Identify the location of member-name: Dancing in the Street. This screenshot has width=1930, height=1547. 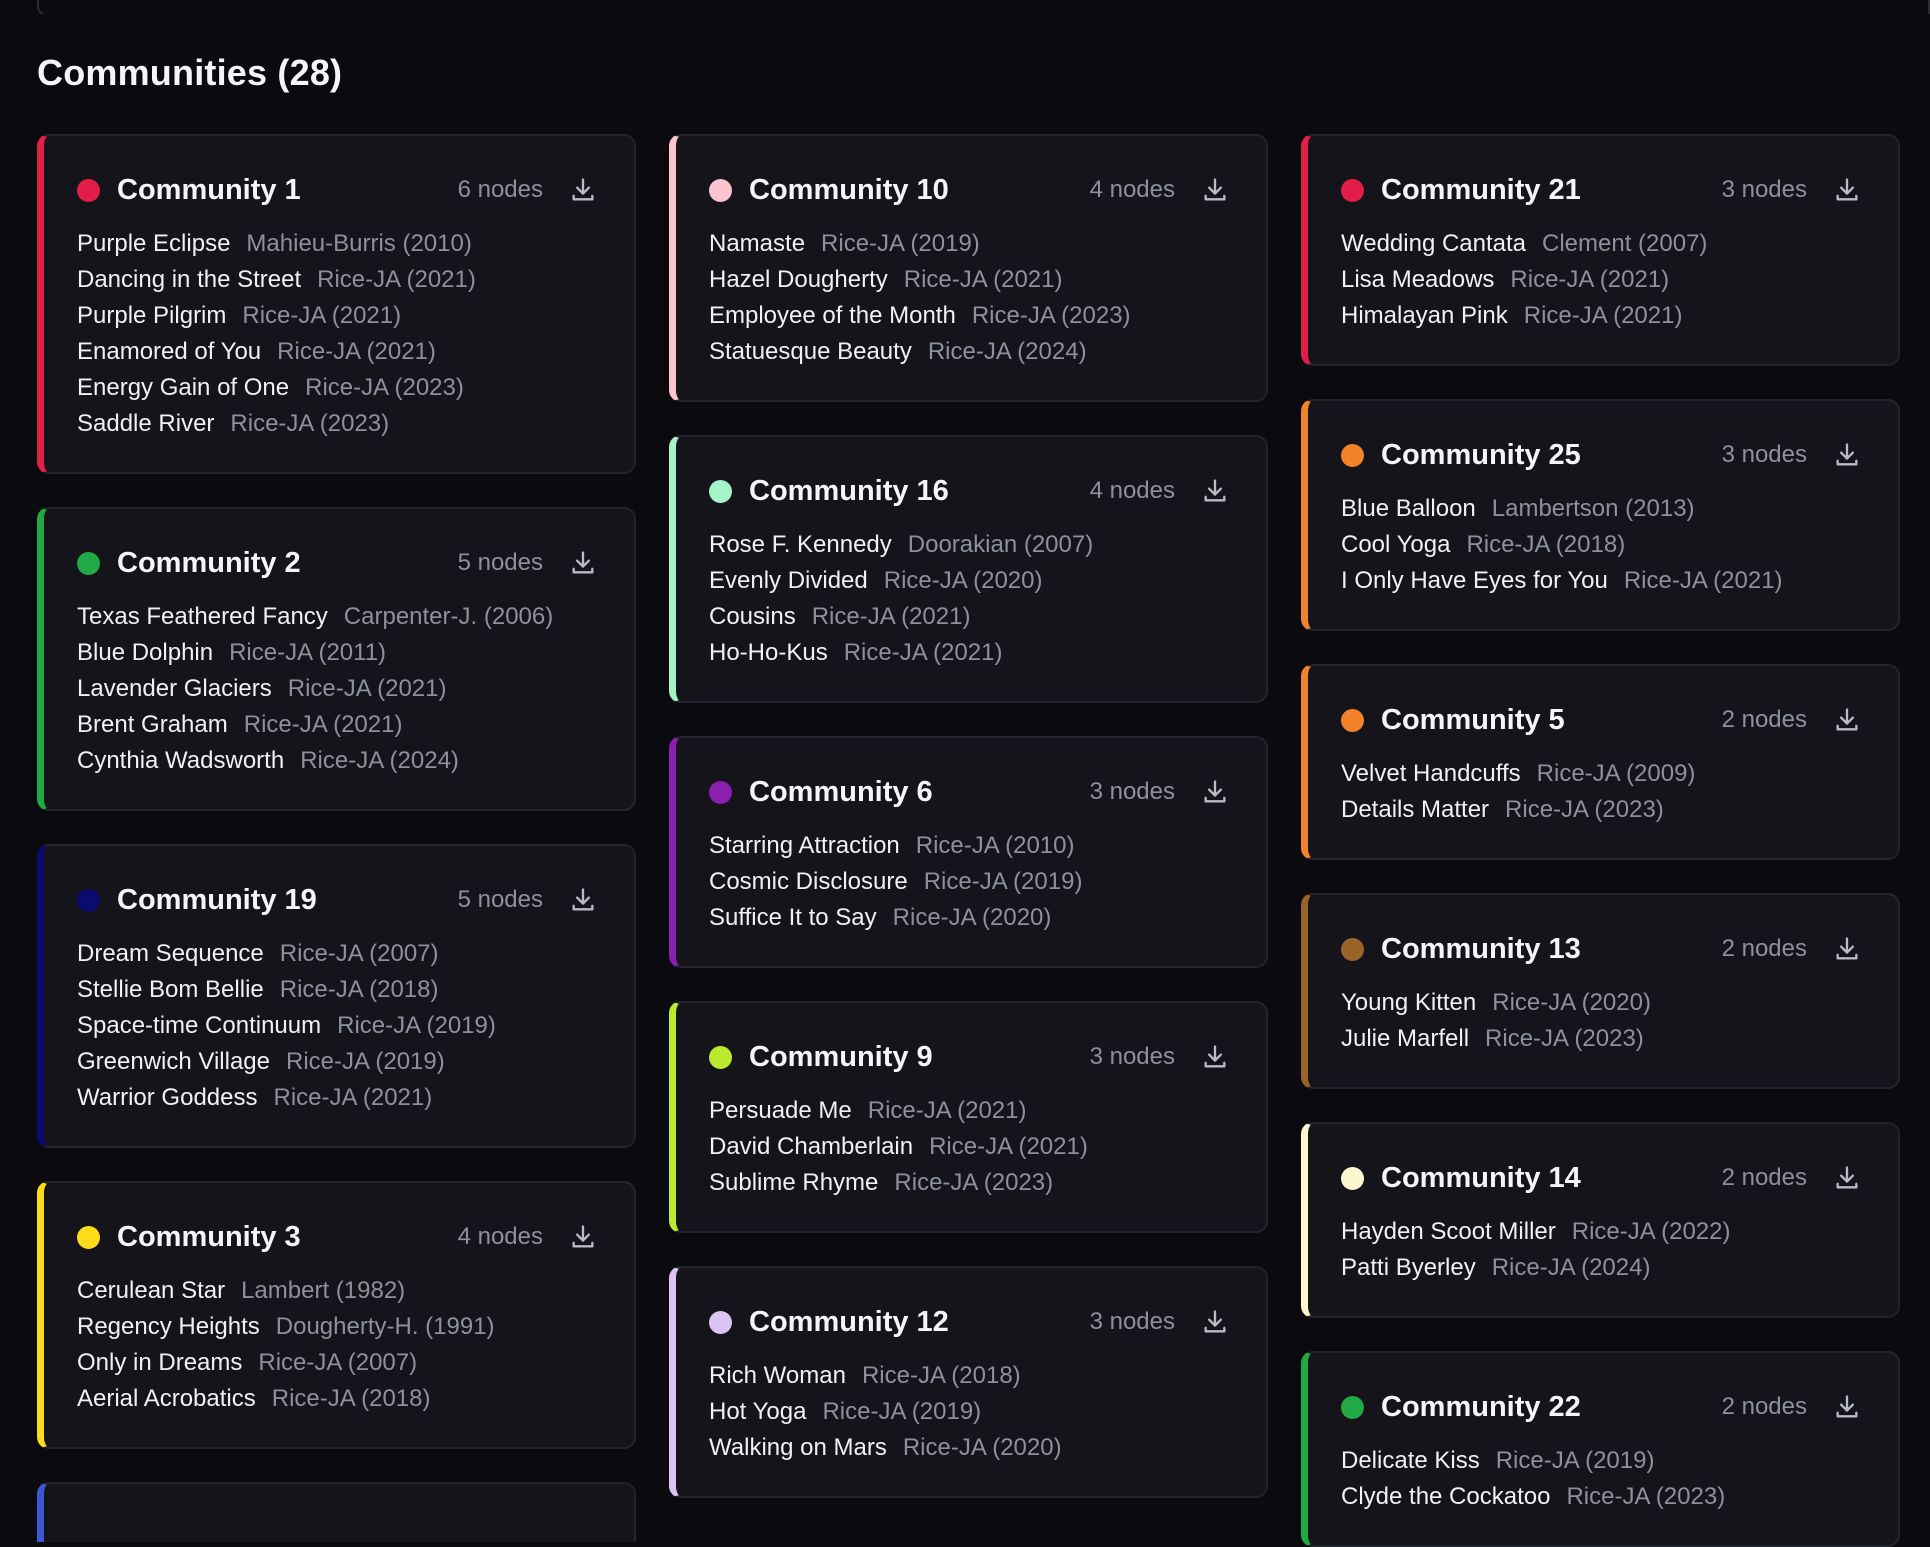
(189, 279).